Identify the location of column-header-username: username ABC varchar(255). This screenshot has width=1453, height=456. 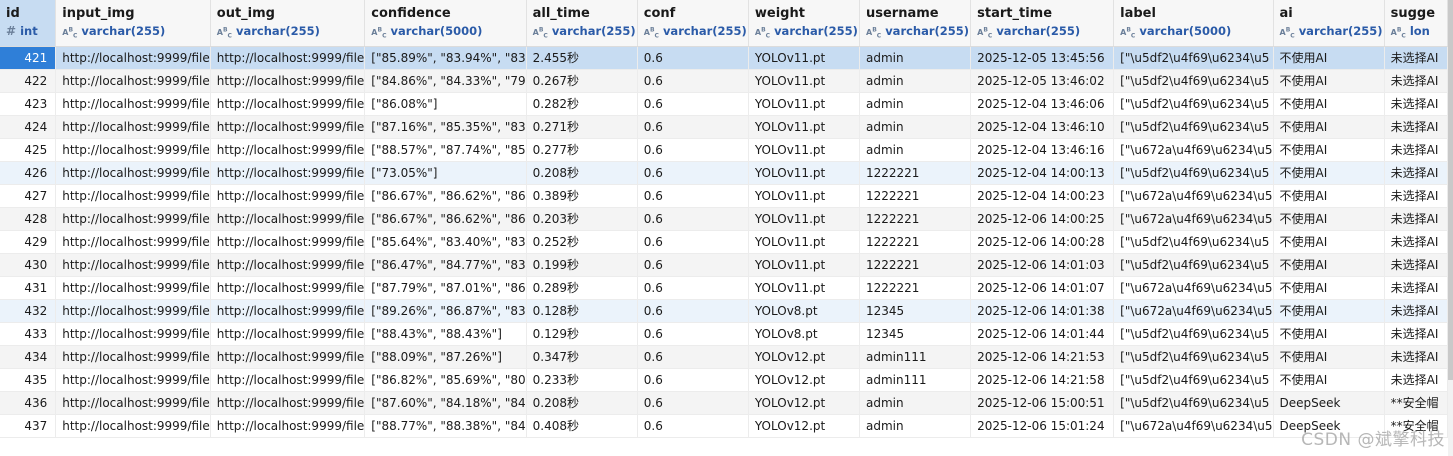
(915, 23).